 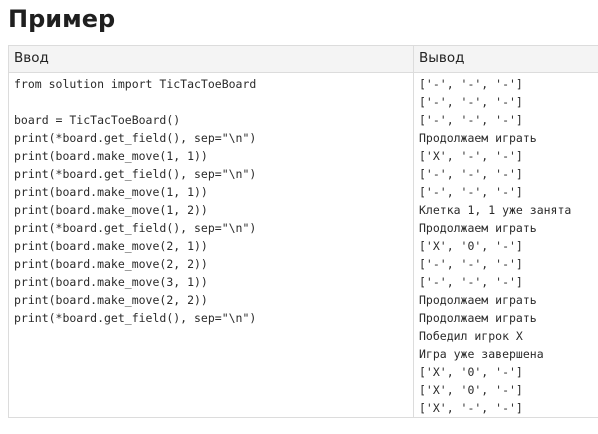 What do you see at coordinates (481, 354) in the screenshot?
I see `output-line: Игра уже завершена` at bounding box center [481, 354].